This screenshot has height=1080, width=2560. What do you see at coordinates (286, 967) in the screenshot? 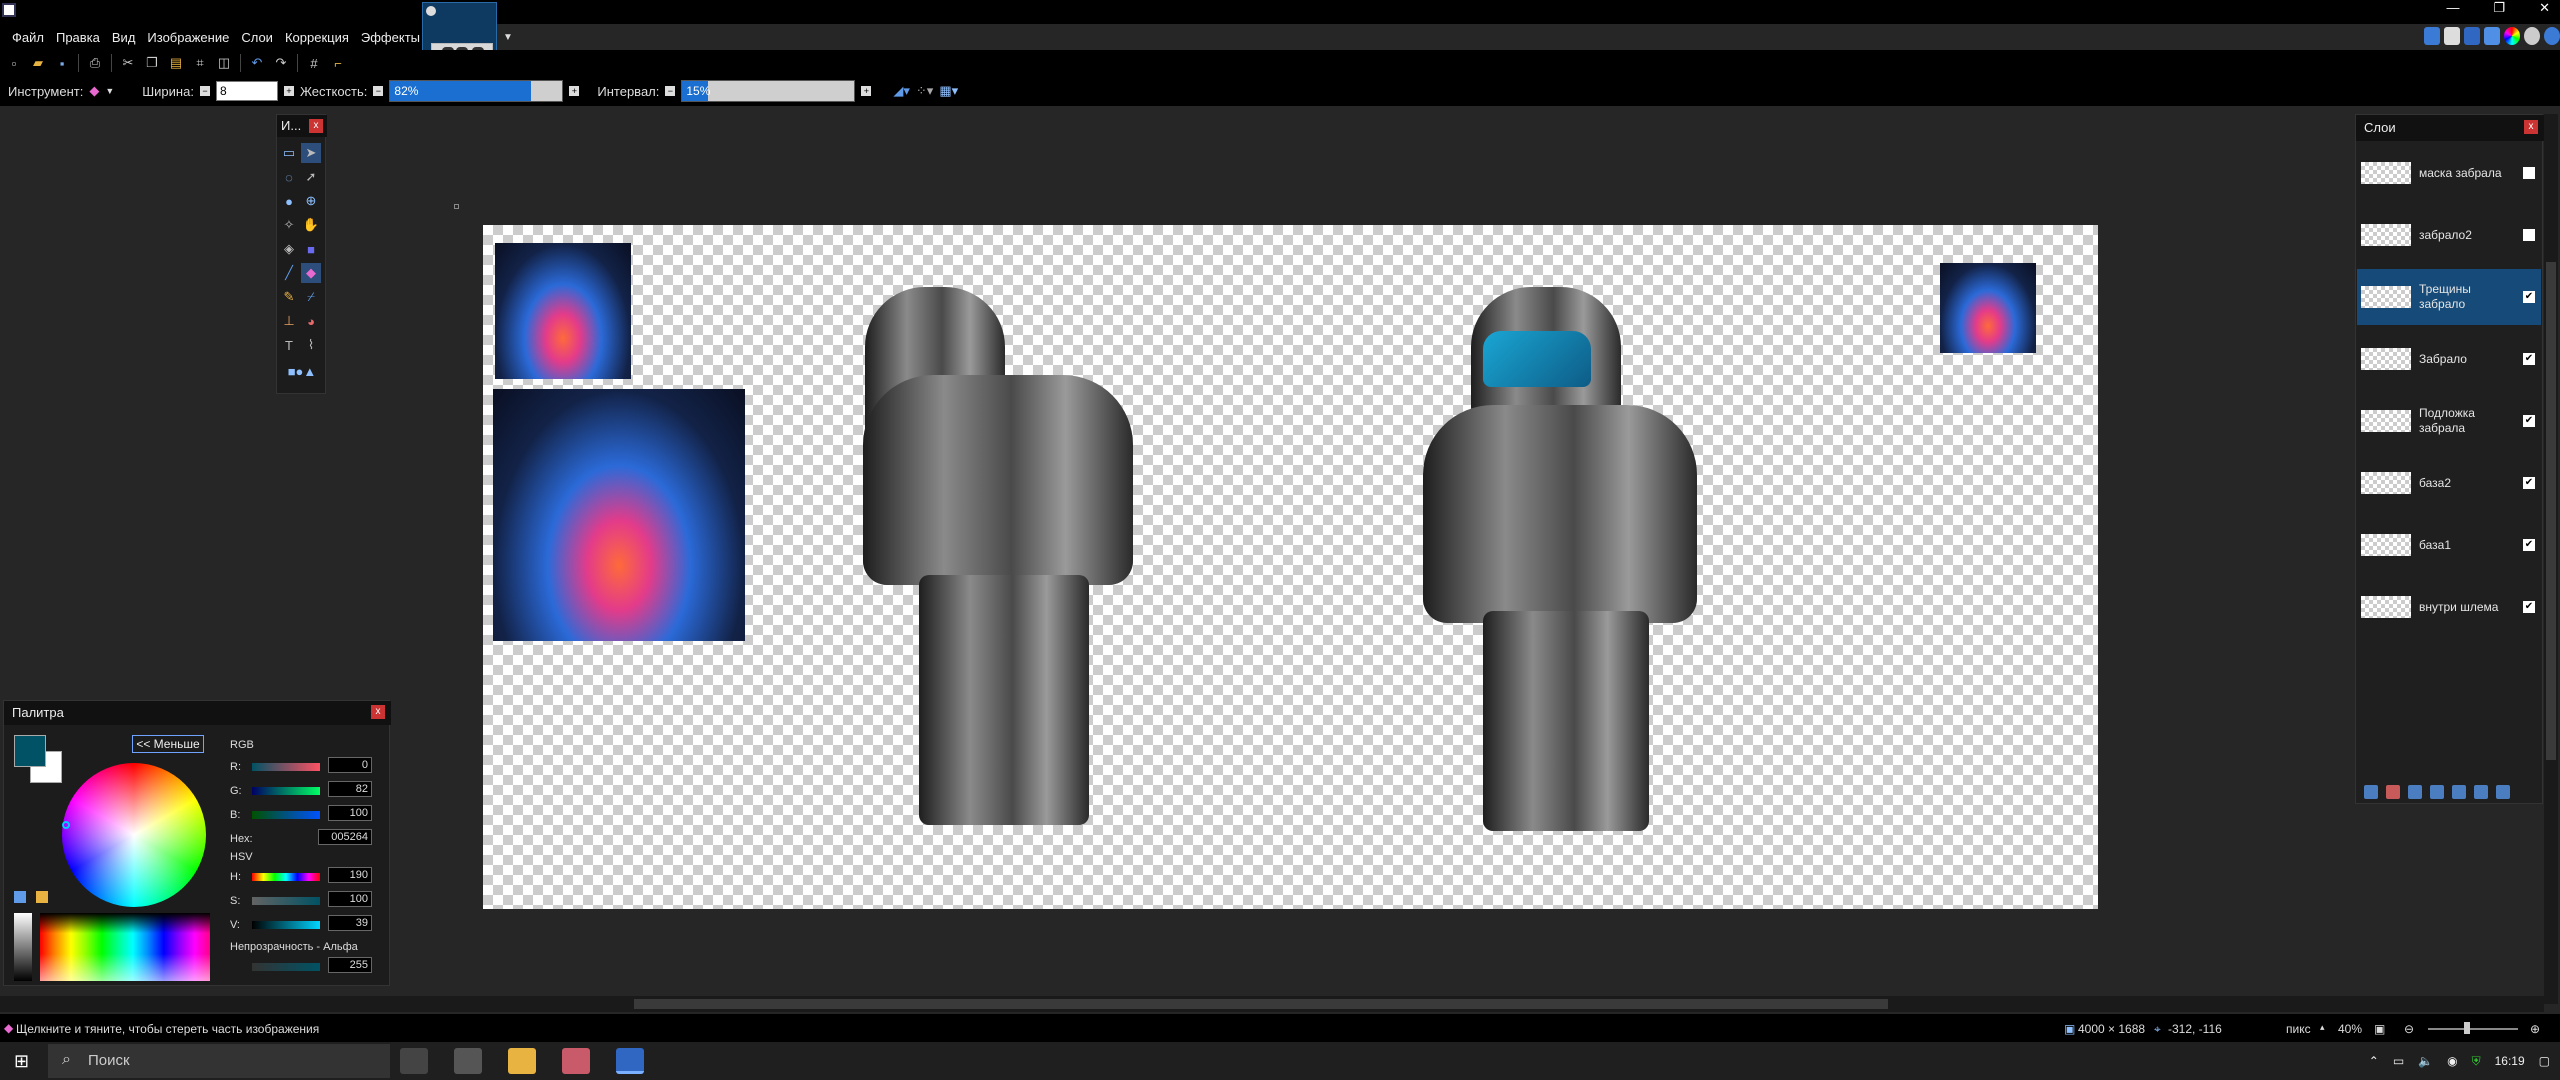
I see `alpha-slider` at bounding box center [286, 967].